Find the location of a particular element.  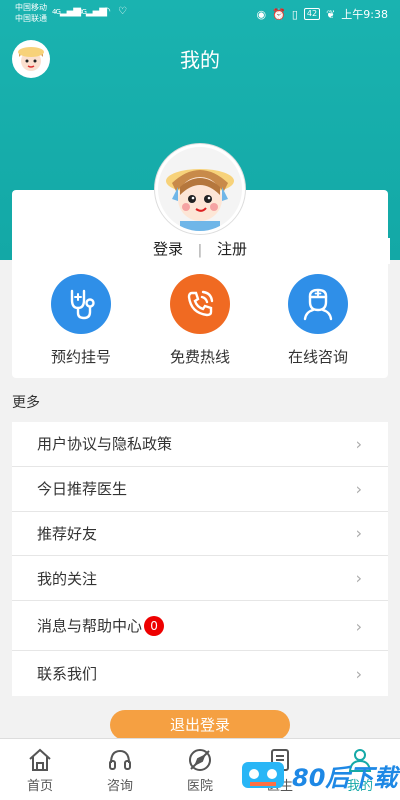

menu-item-user-agreement: 用户协议与隐私政策 › is located at coordinates (200, 444).